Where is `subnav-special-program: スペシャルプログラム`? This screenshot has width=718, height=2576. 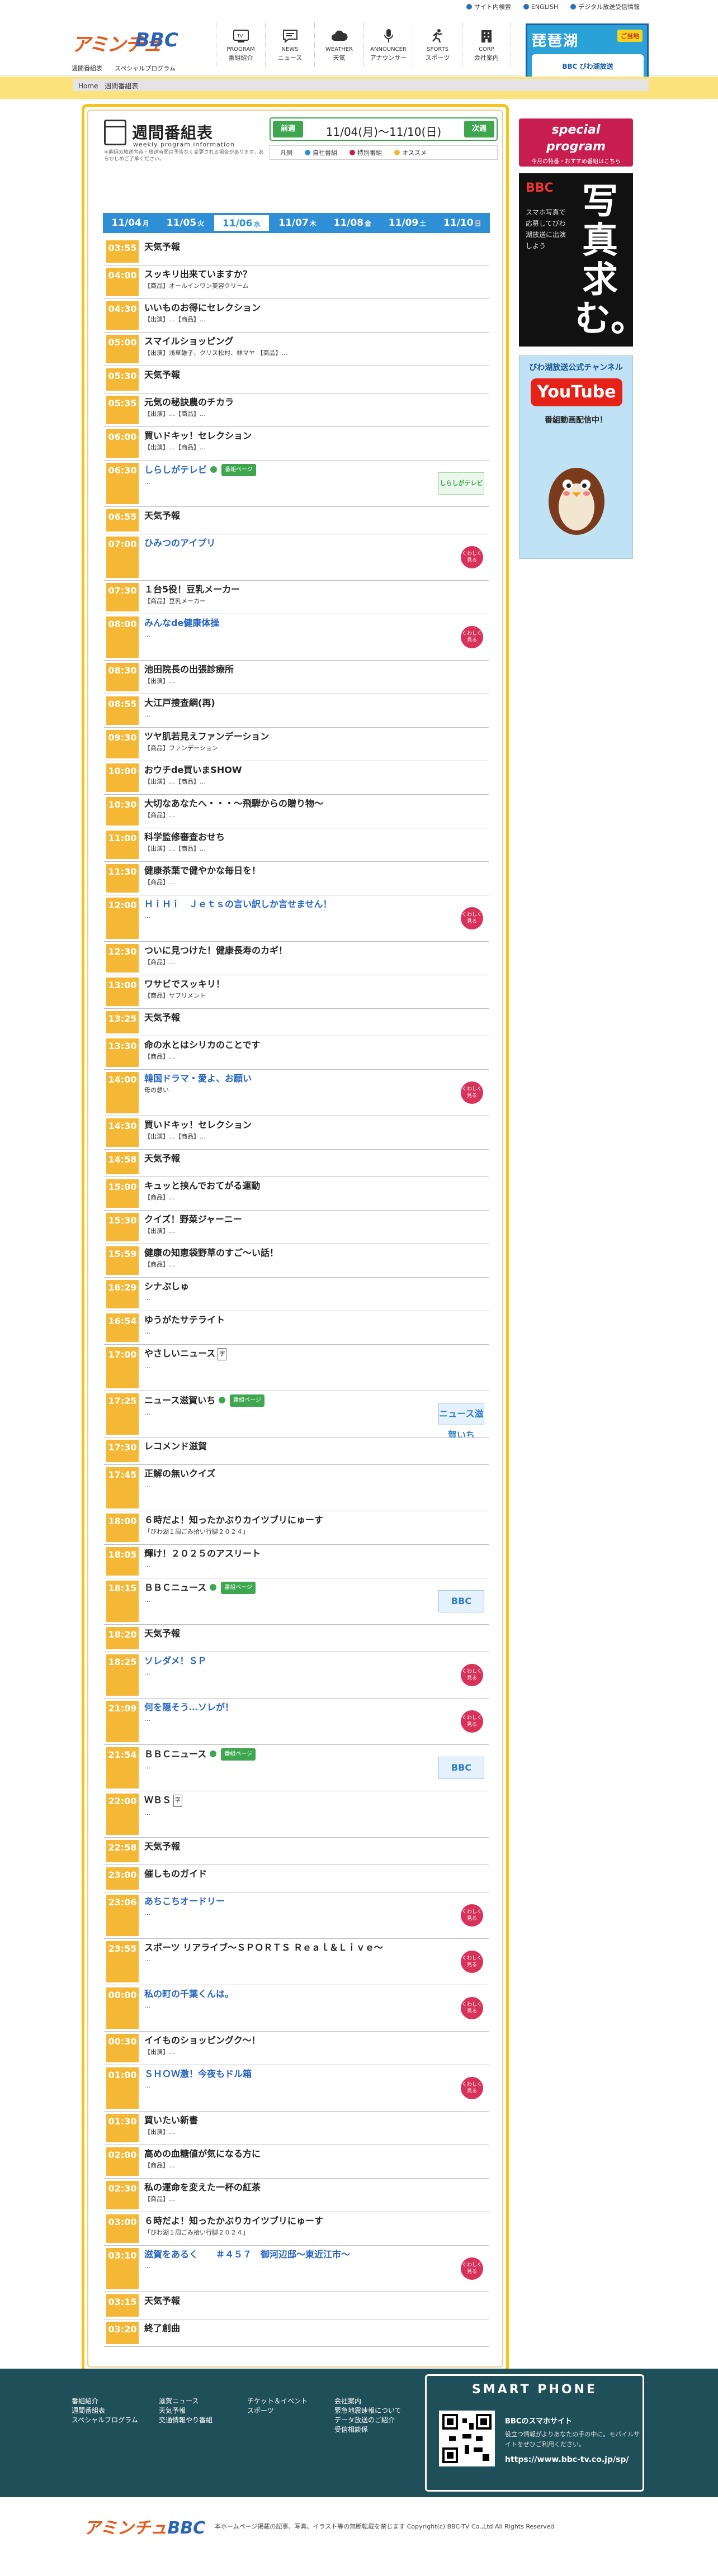 subnav-special-program: スペシャルプログラム is located at coordinates (146, 68).